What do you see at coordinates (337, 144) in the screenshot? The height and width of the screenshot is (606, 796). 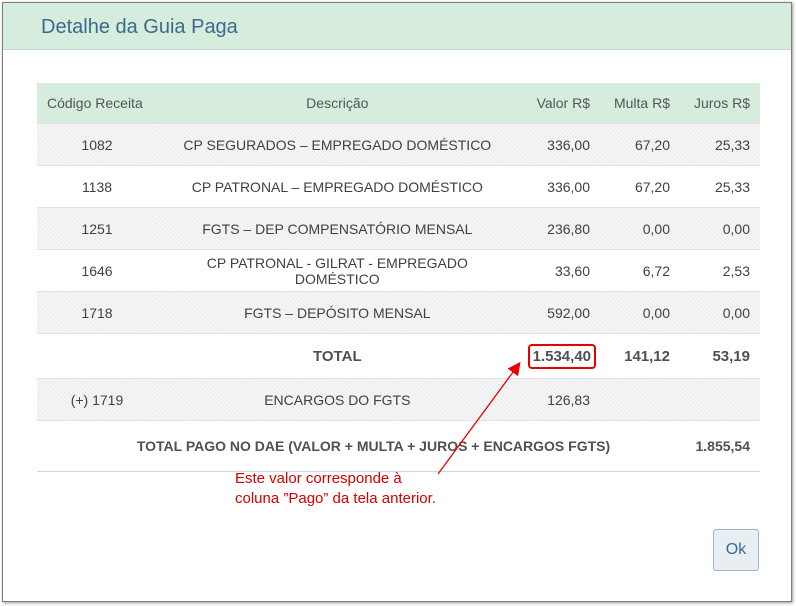 I see `cell-description: CP SEGURADOS – EMPREGADO DOMÉSTICO` at bounding box center [337, 144].